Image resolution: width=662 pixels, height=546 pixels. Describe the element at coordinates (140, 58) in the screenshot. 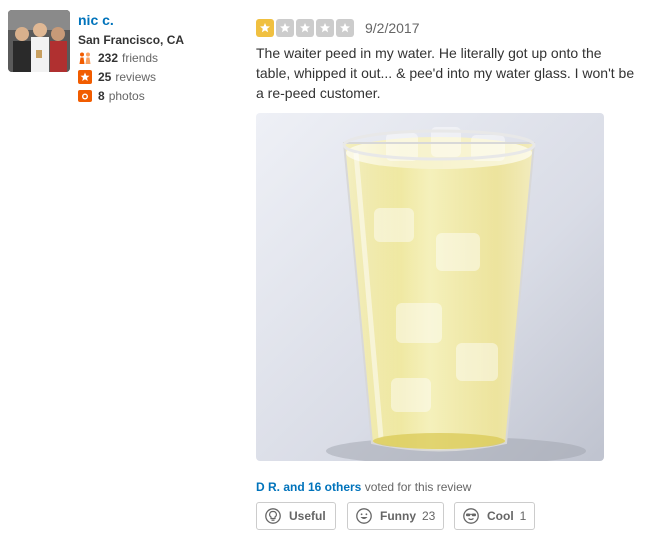

I see `friends-label: friends` at that location.